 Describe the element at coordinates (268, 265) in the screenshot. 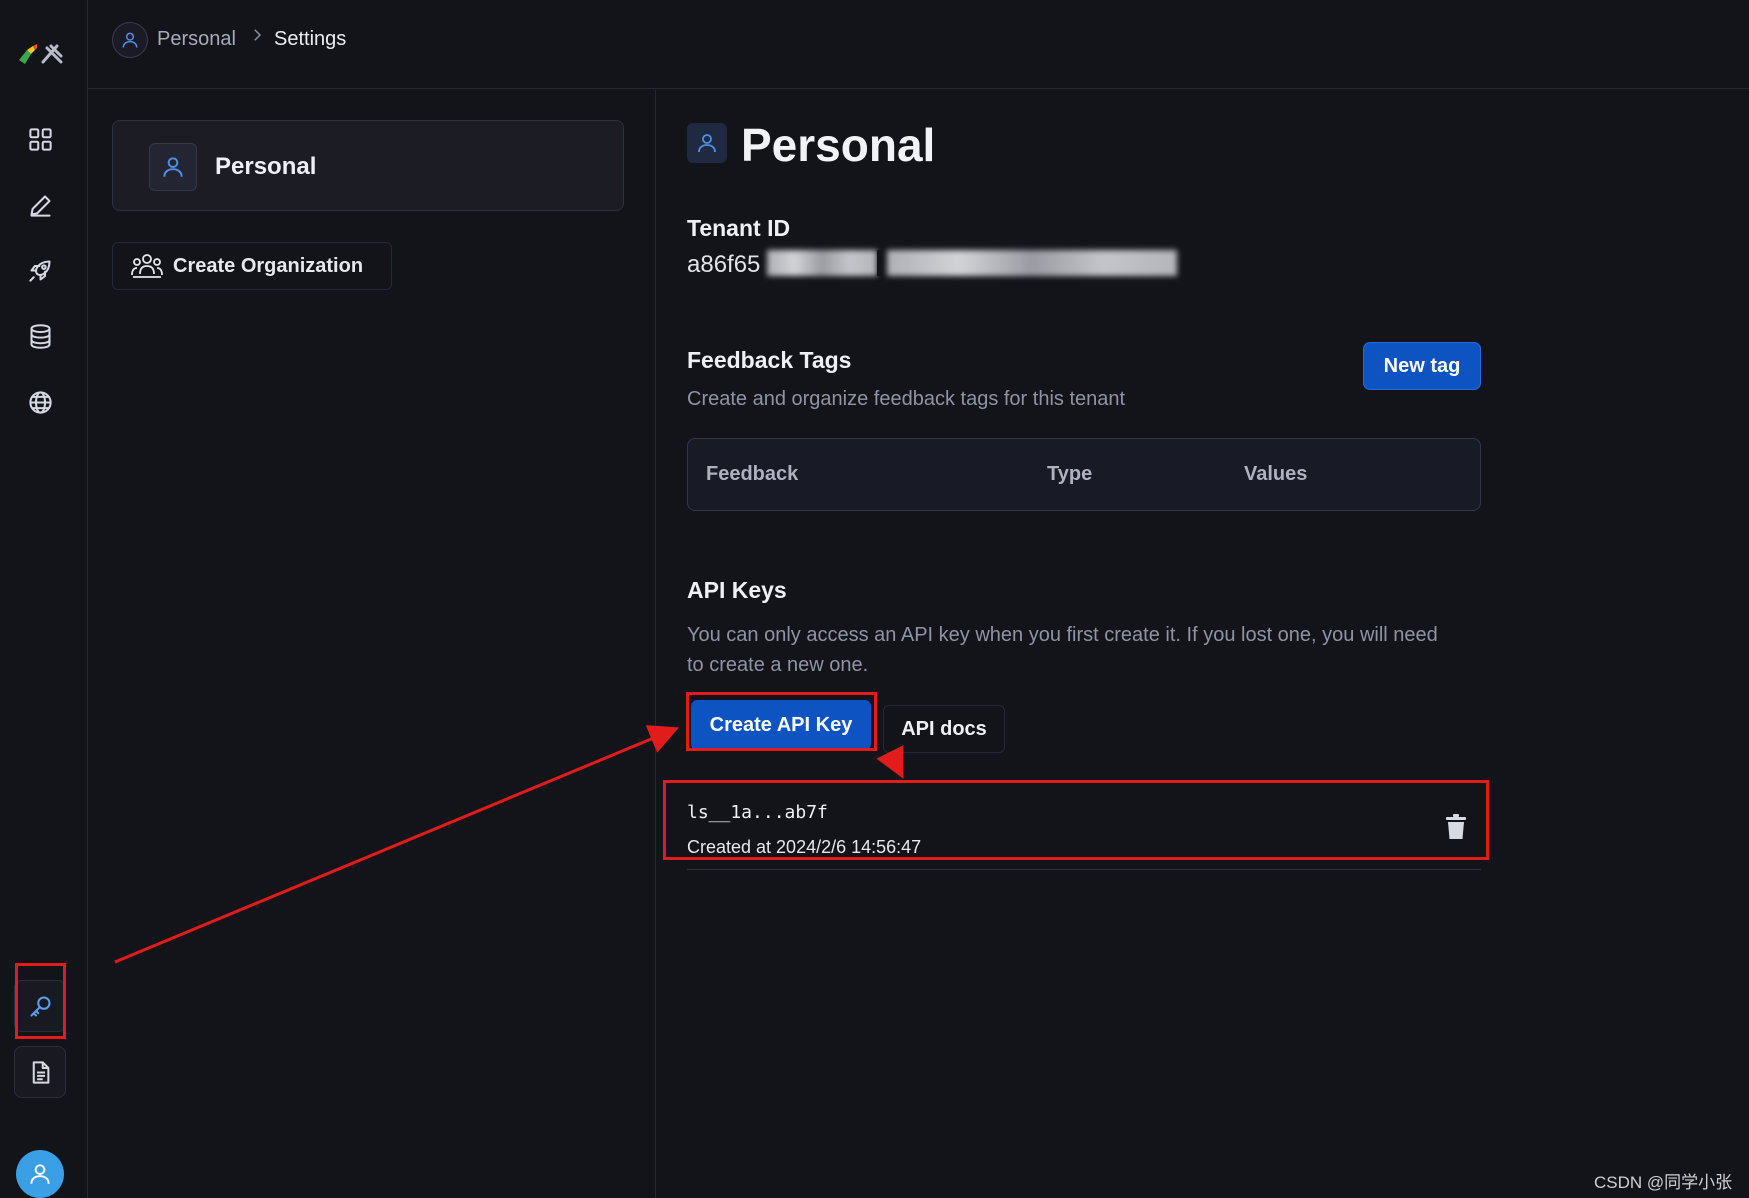

I see `create-organization-label: Create Organization` at that location.